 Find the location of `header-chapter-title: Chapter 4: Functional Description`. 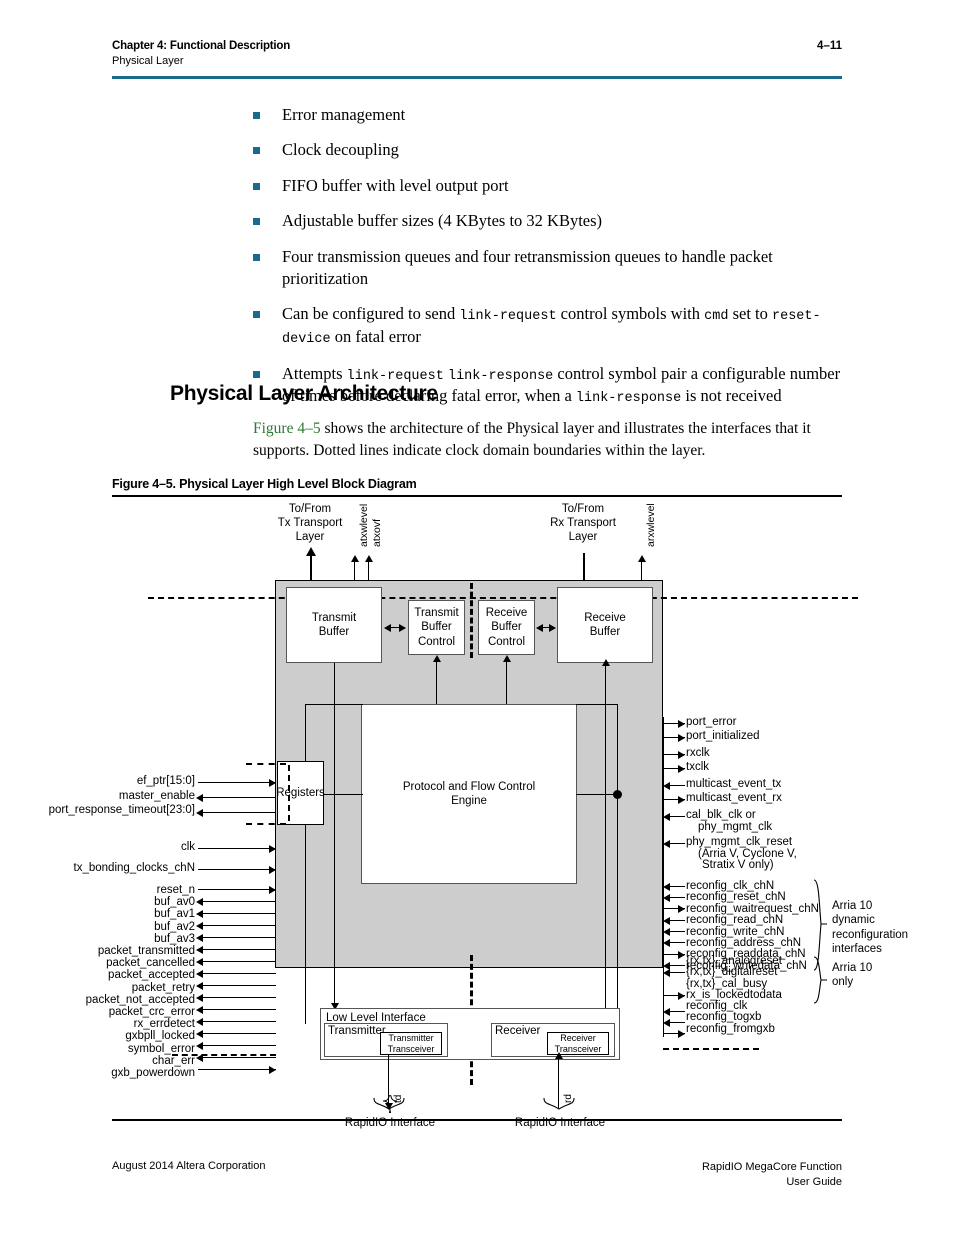

header-chapter-title: Chapter 4: Functional Description is located at coordinates (201, 46).